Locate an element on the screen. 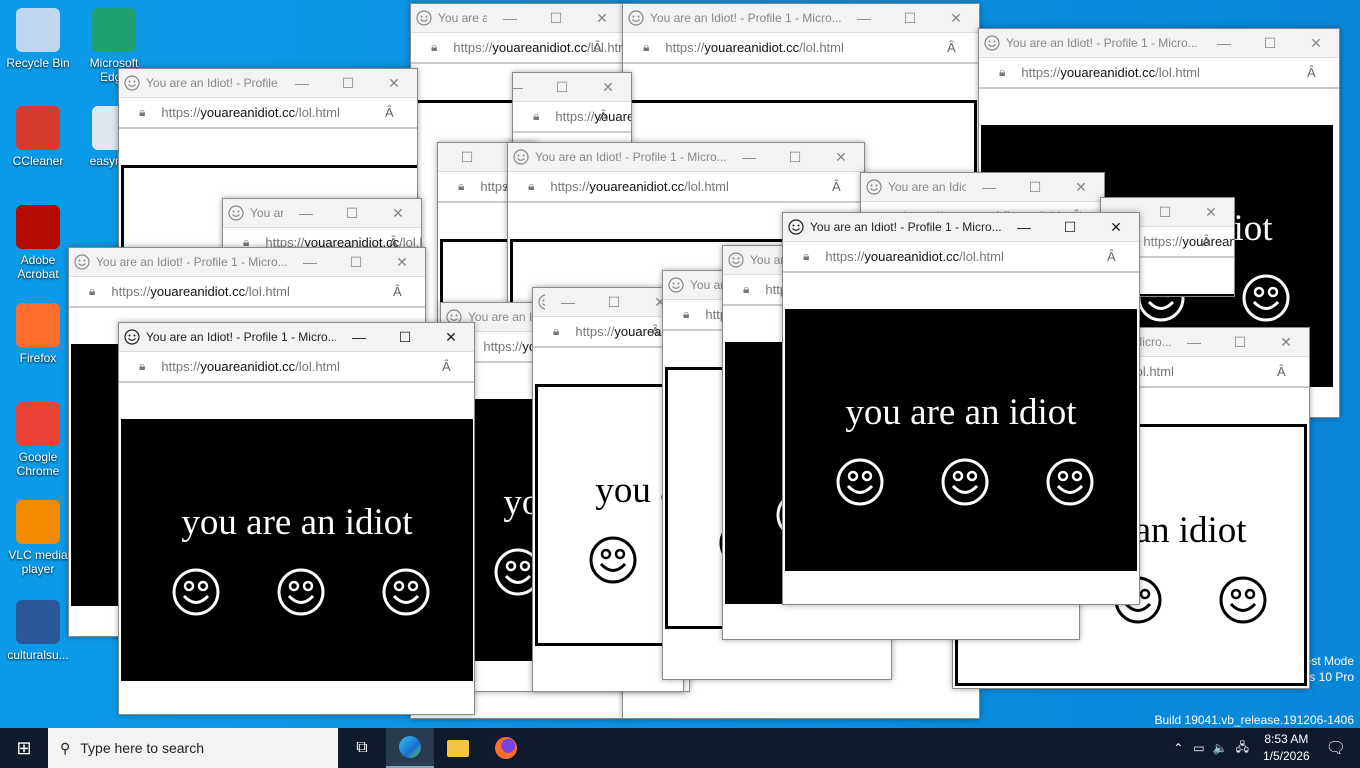  desktop-icon: Adobe Acrobat is located at coordinates (38, 243).